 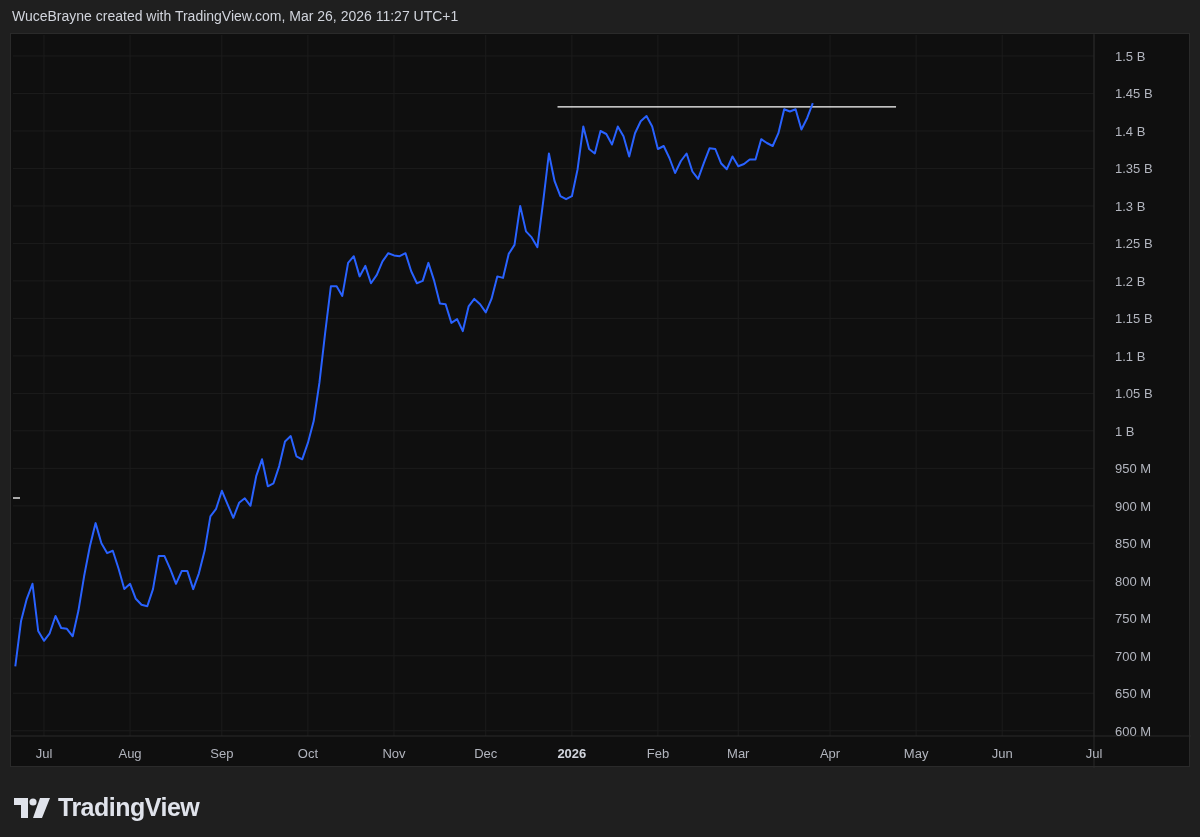 I want to click on axis-label: 600 M, so click(x=1133, y=731).